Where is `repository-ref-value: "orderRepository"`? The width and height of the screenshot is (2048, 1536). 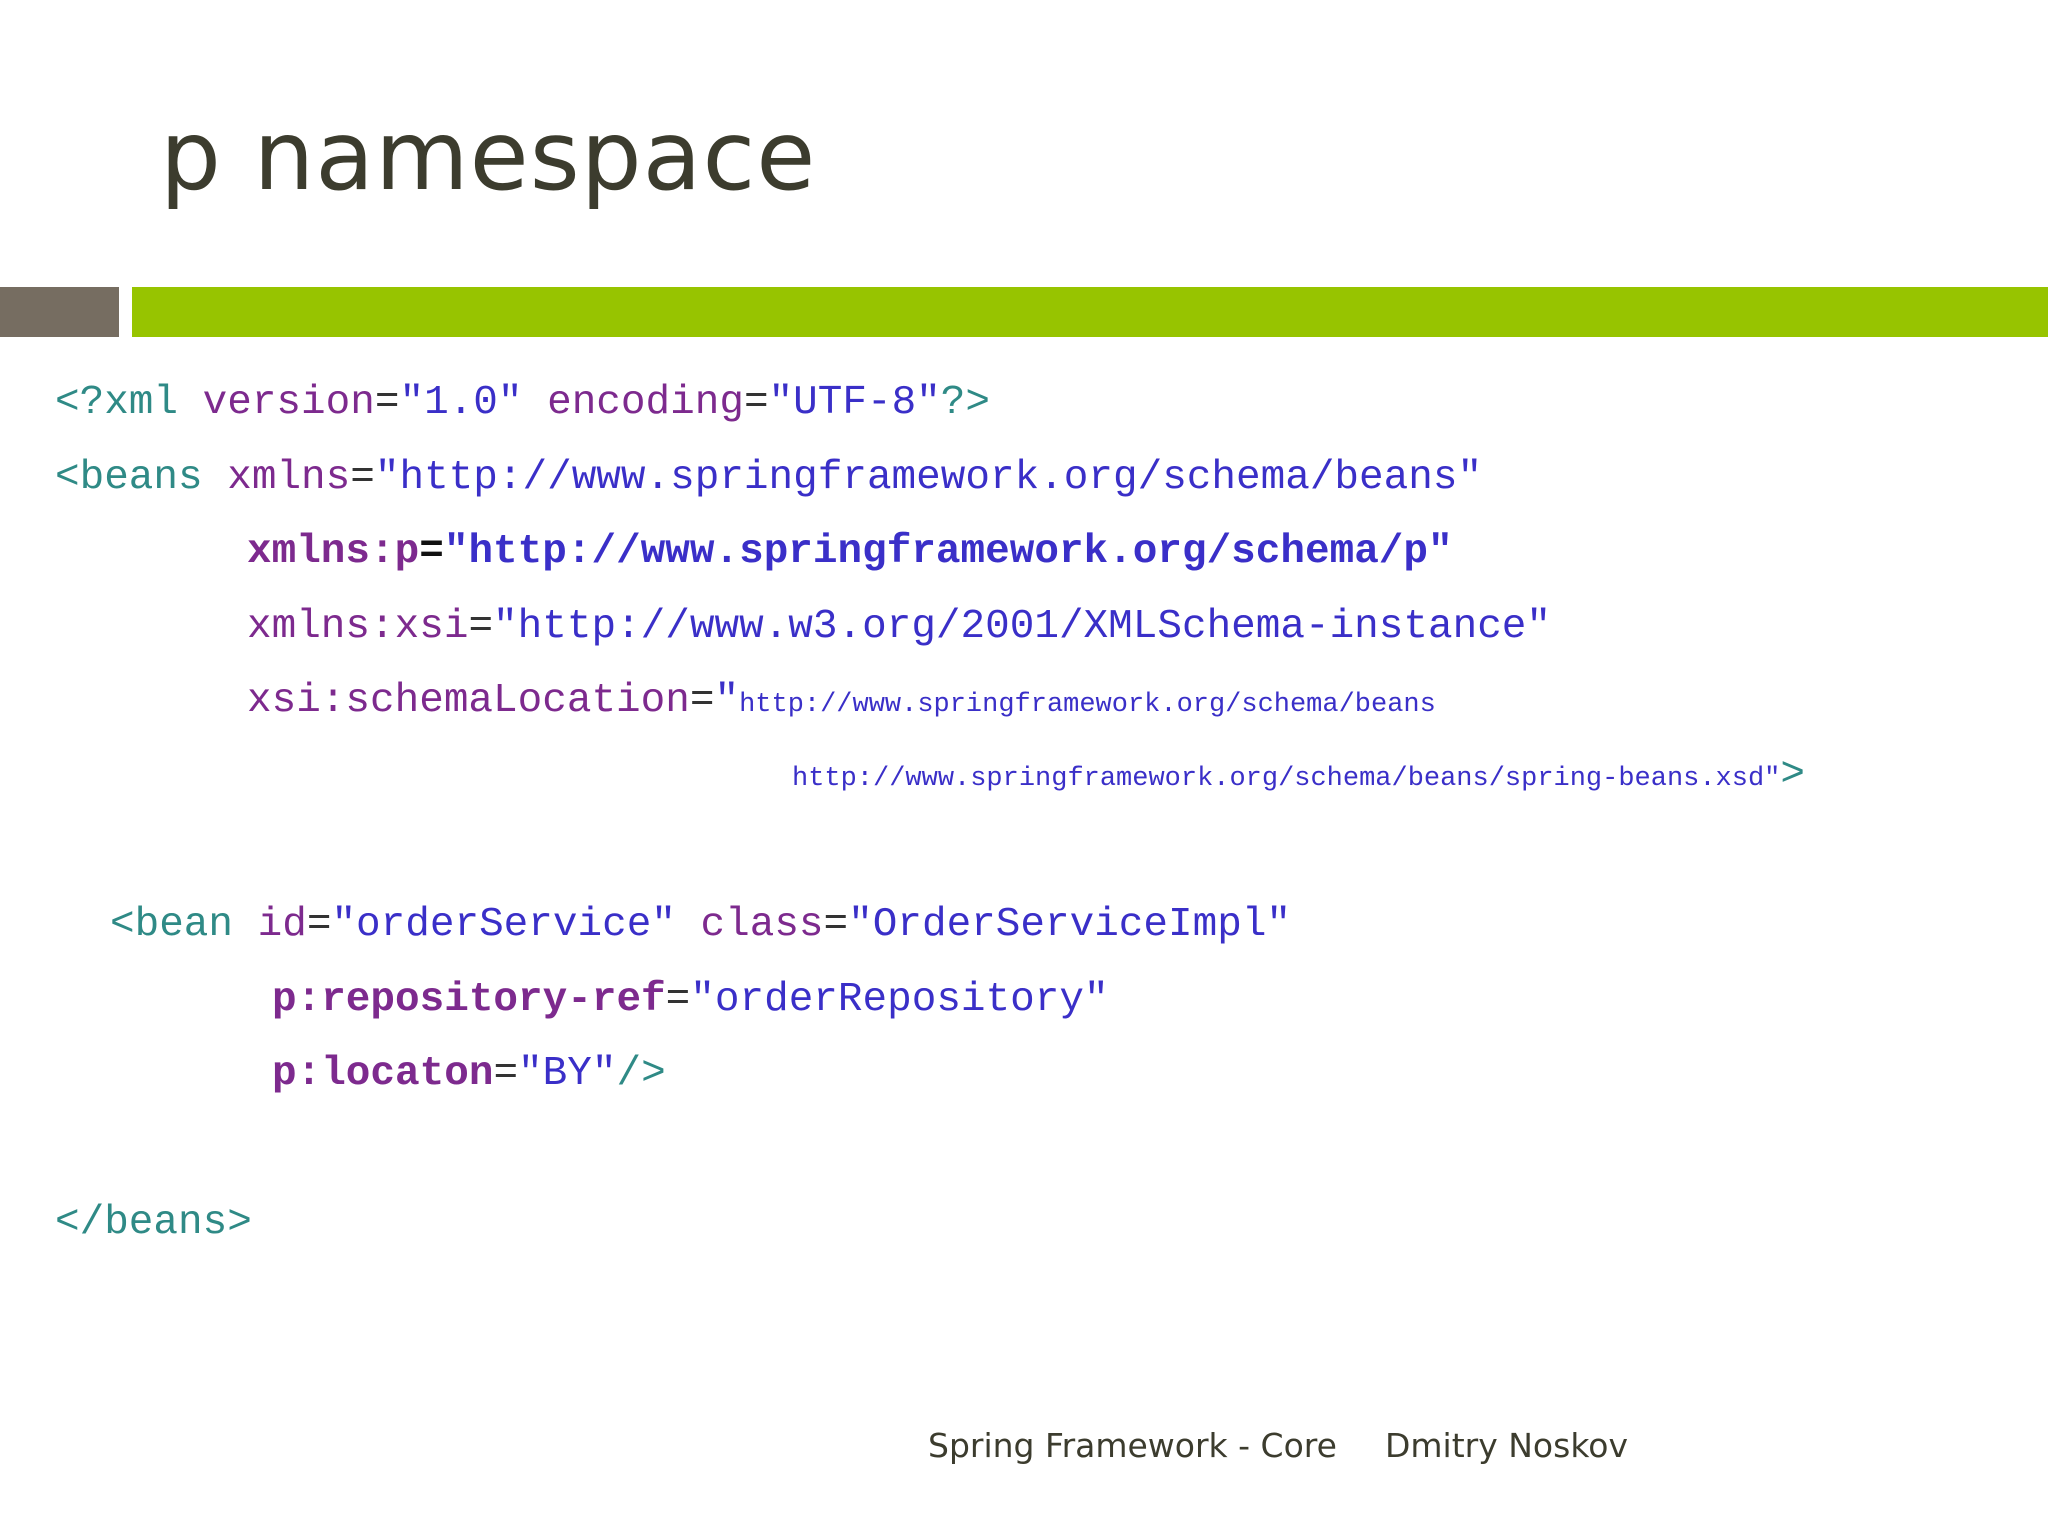
repository-ref-value: "orderRepository" is located at coordinates (899, 1000).